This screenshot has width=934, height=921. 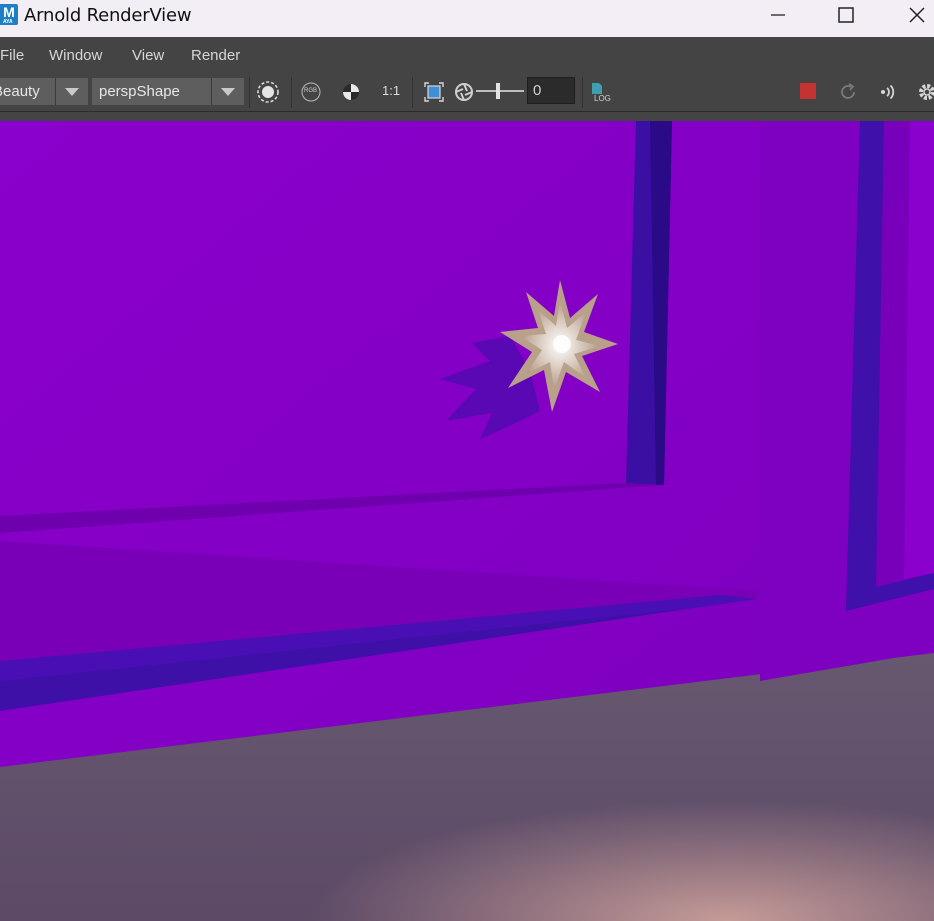 I want to click on menu-view: View, so click(x=148, y=55).